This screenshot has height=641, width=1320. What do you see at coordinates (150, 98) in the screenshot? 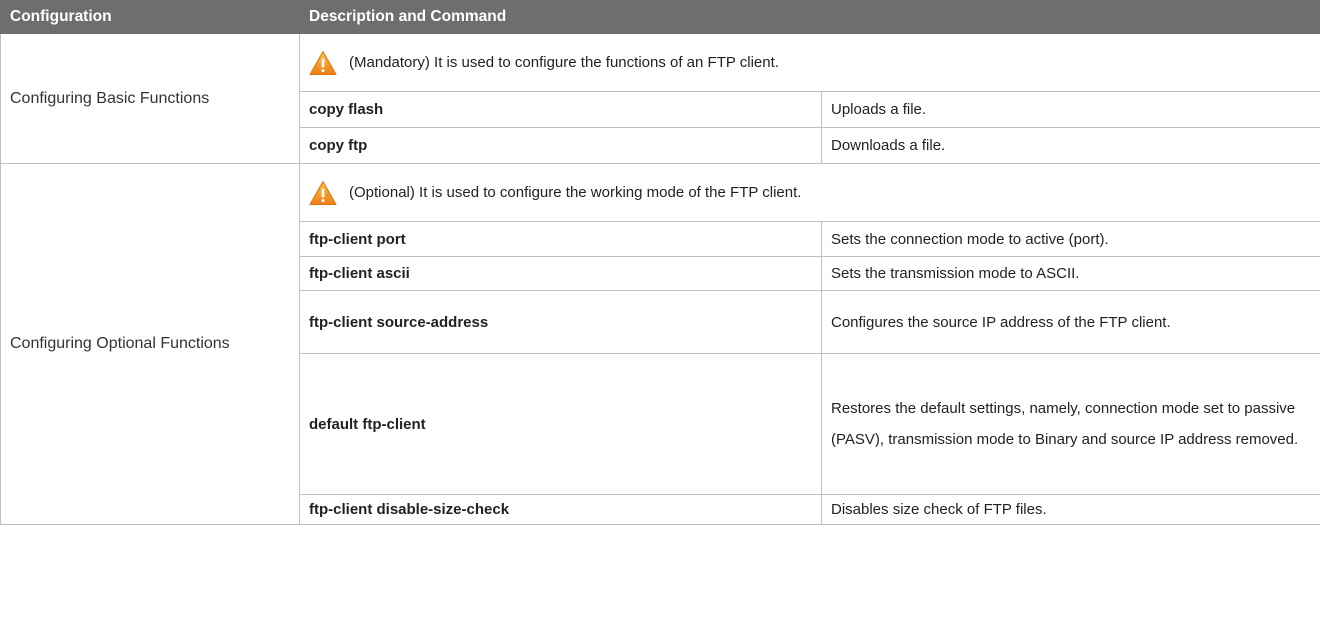
I see `configuration-name: Configuring Basic Functions` at bounding box center [150, 98].